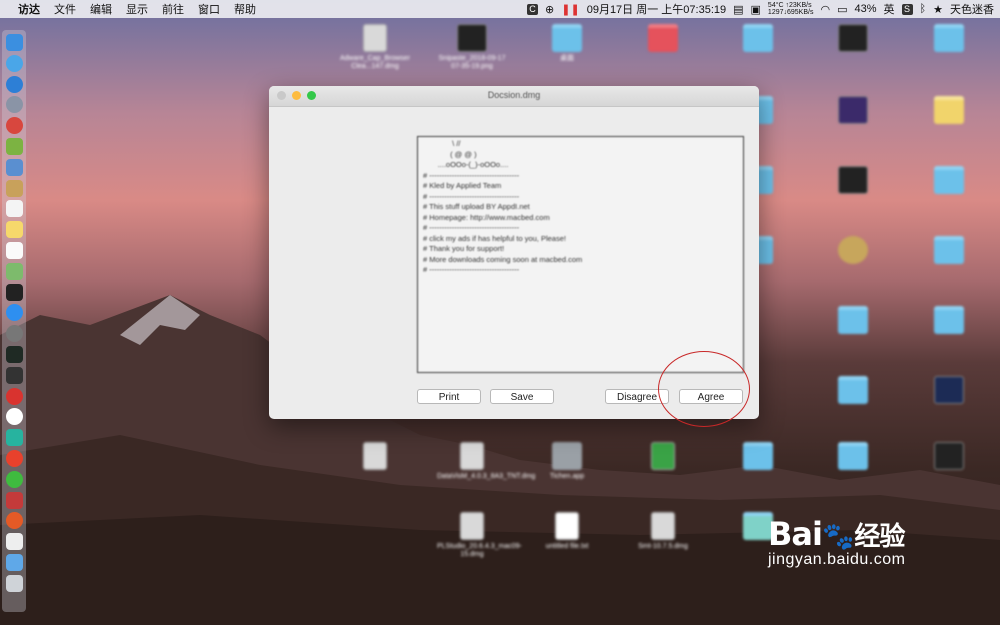 This screenshot has height=625, width=1000. Describe the element at coordinates (14, 84) in the screenshot. I see `safari-compass-icon` at that location.